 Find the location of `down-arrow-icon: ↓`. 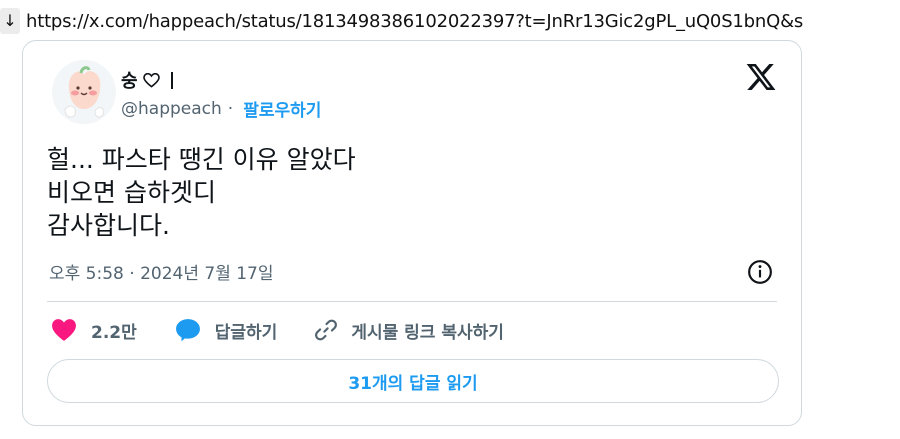

down-arrow-icon: ↓ is located at coordinates (10, 21).